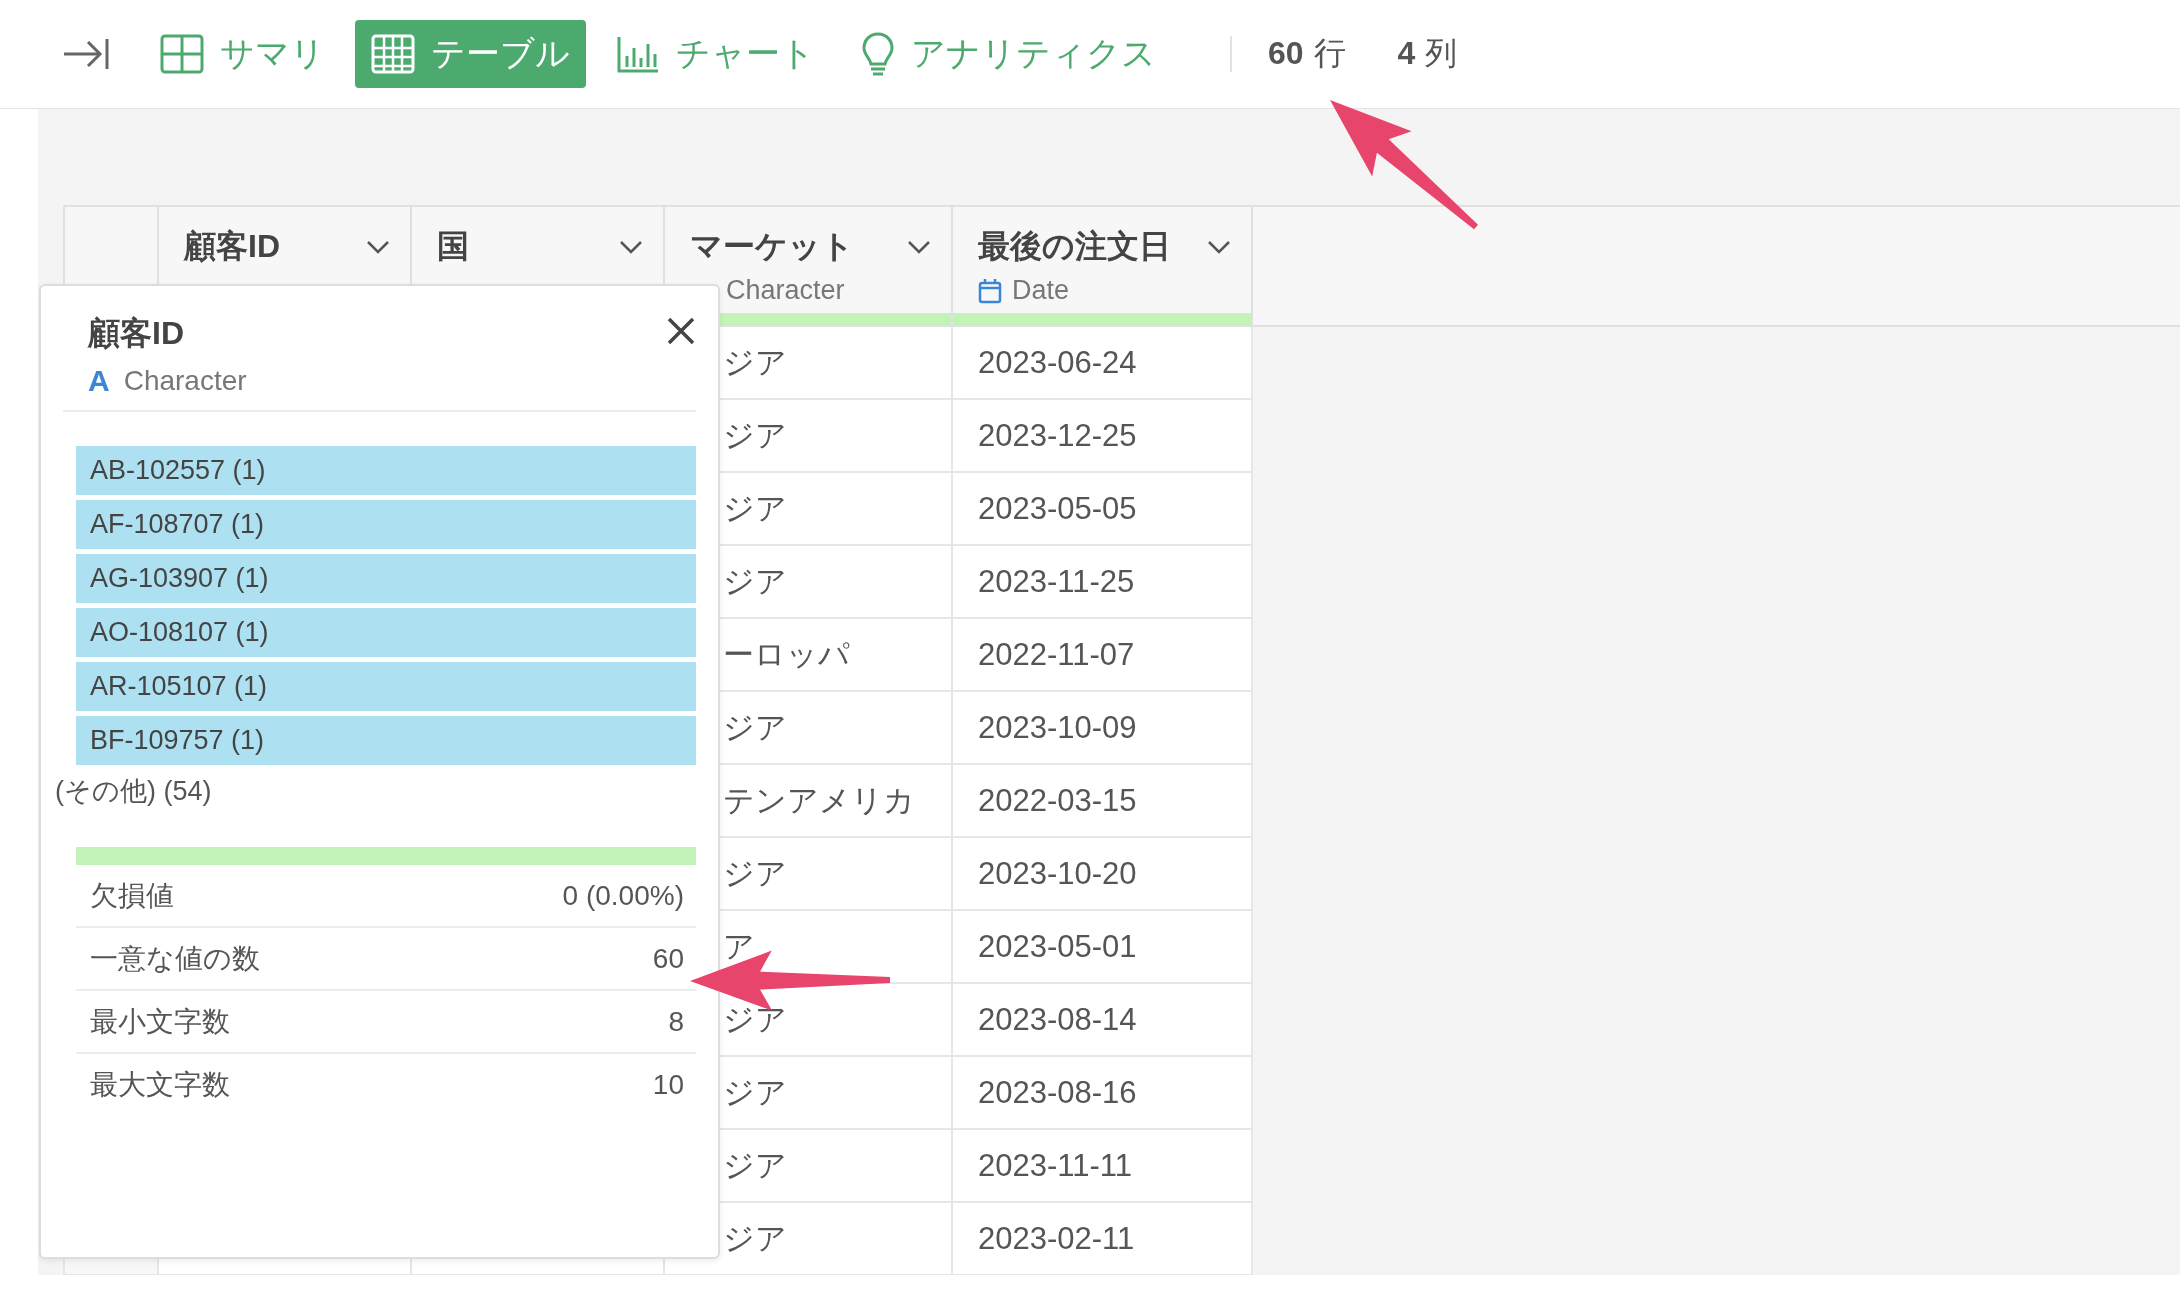 This screenshot has height=1298, width=2180. What do you see at coordinates (1057, 800) in the screenshot?
I see `date-cell: 2022-03-15` at bounding box center [1057, 800].